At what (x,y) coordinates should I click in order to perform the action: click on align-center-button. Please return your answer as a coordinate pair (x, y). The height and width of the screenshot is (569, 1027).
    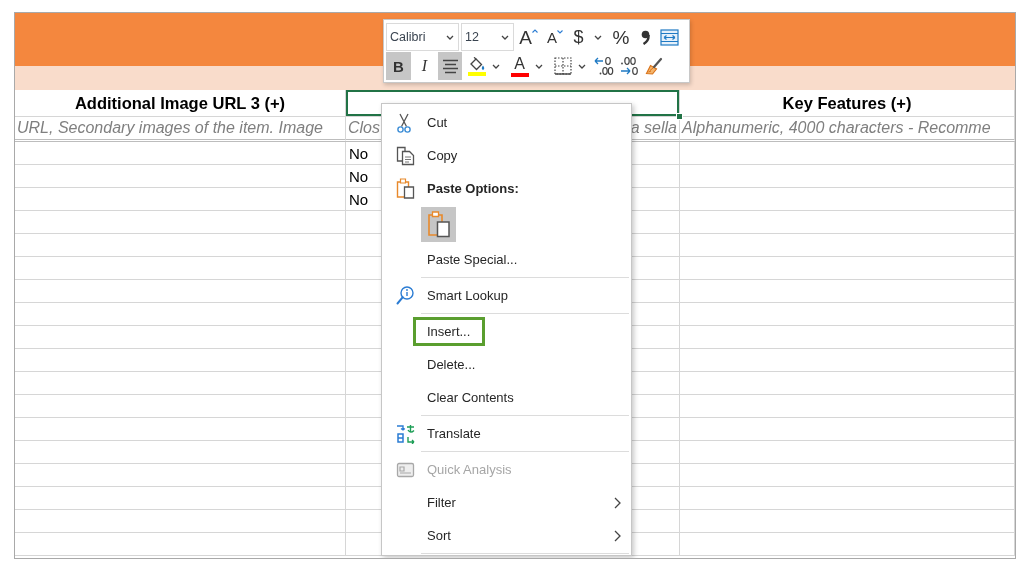
    Looking at the image, I should click on (450, 66).